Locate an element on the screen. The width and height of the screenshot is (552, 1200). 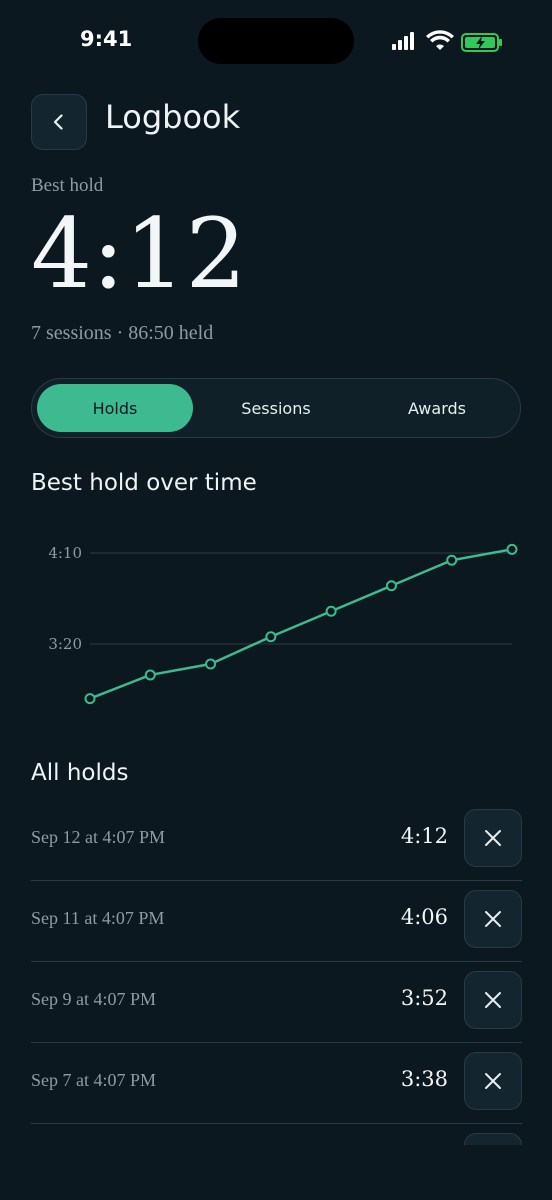
tab-sessions: Sessions is located at coordinates (276, 408).